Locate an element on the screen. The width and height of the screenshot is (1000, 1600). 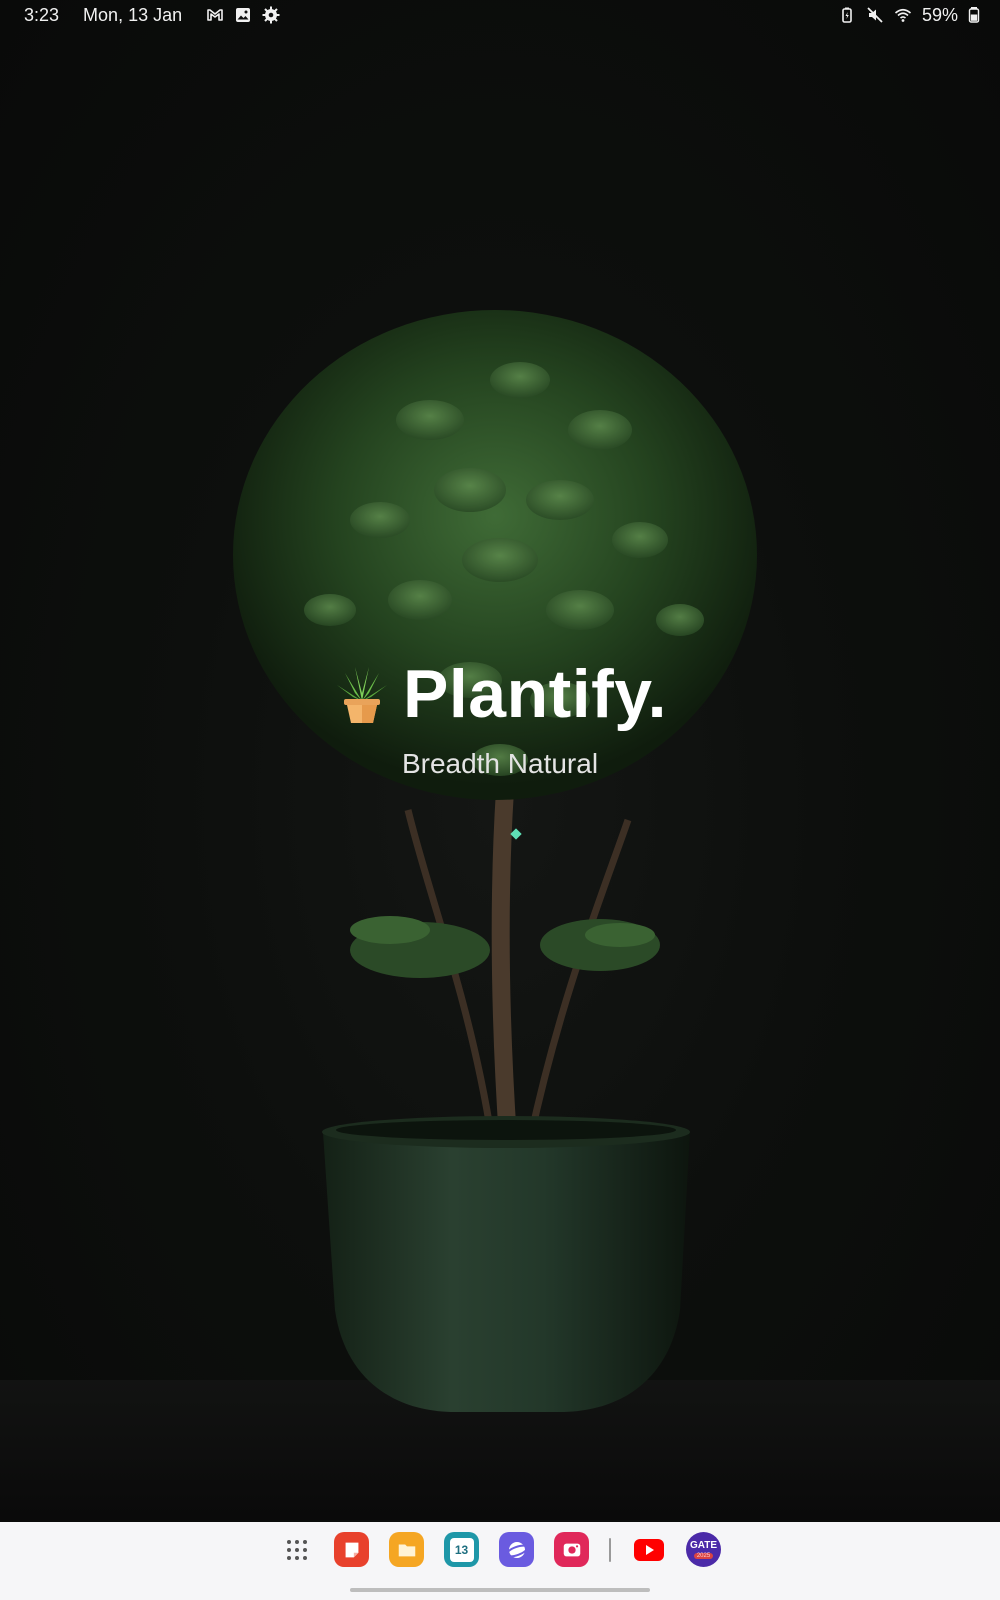
youtube-icon is located at coordinates (648, 1549).